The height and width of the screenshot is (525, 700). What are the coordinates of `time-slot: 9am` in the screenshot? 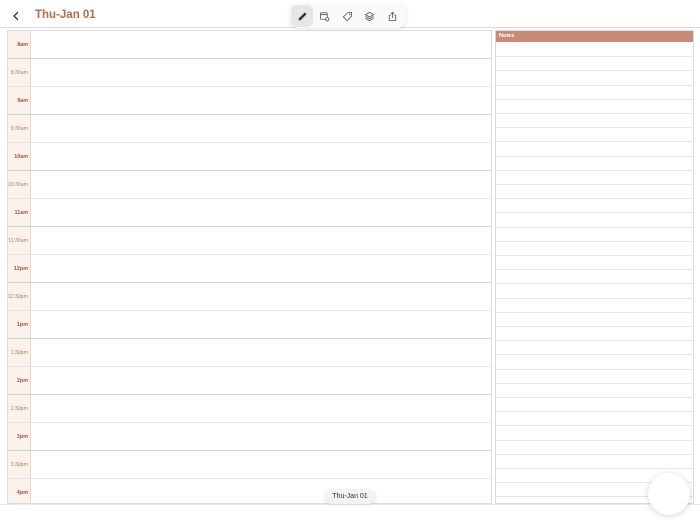 It's located at (249, 101).